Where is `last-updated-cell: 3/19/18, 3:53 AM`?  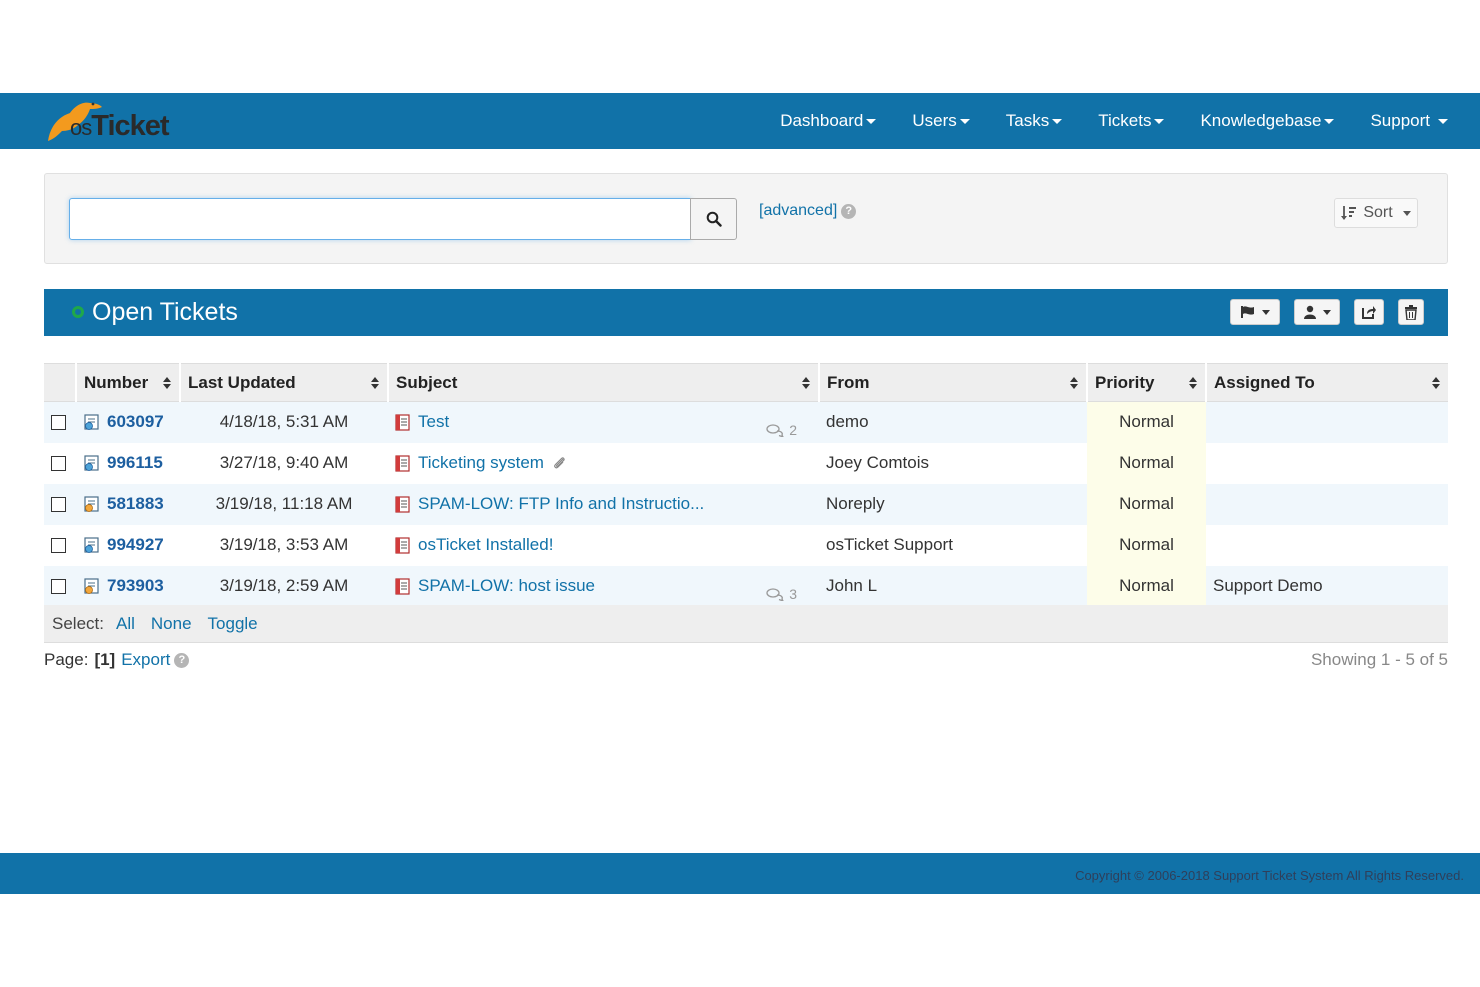
last-updated-cell: 3/19/18, 3:53 AM is located at coordinates (284, 544).